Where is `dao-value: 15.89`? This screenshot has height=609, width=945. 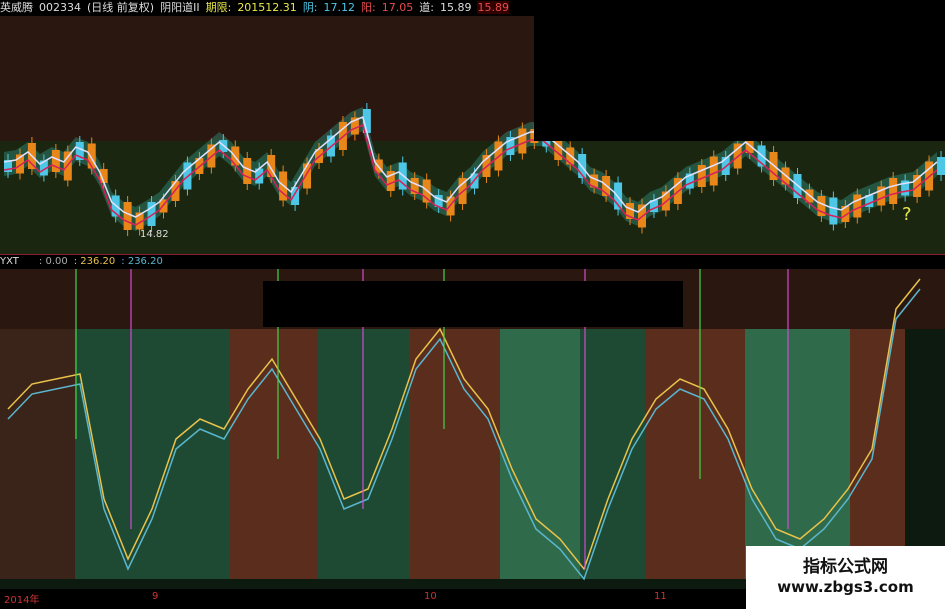
dao-value: 15.89 is located at coordinates (455, 7).